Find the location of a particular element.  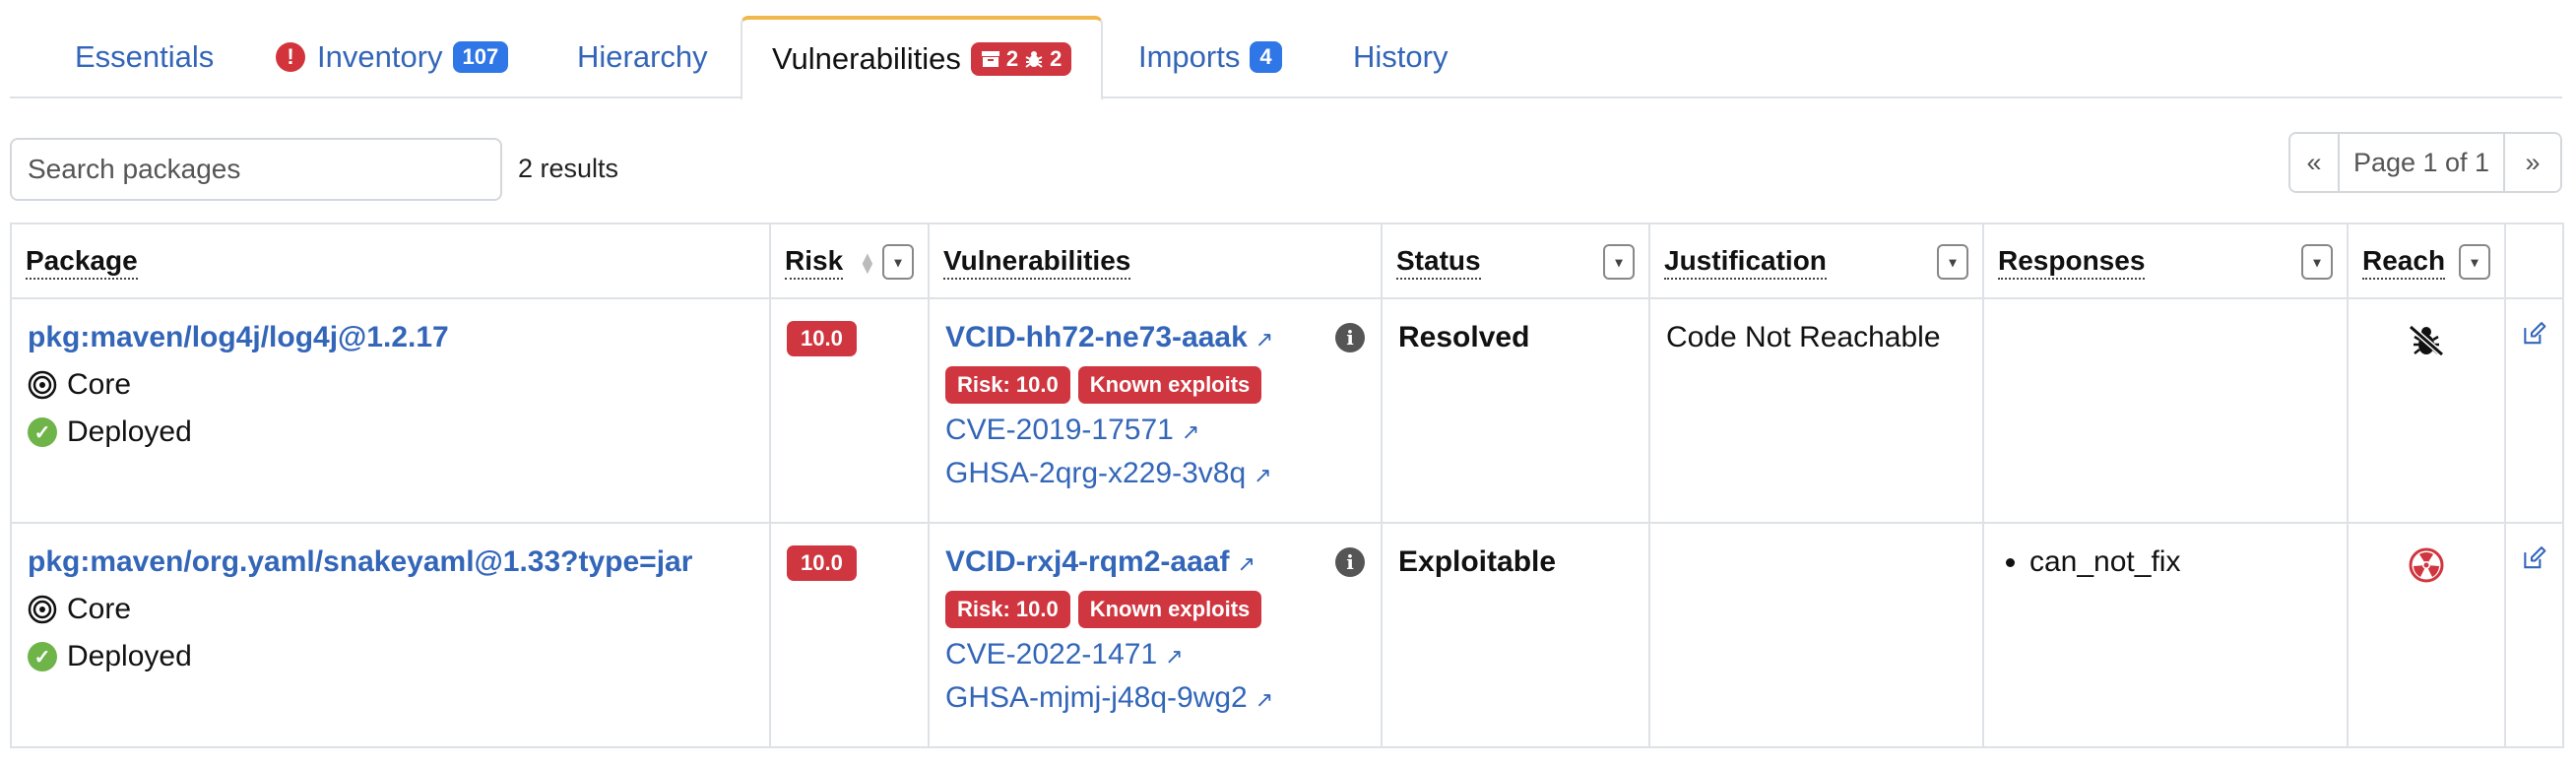

column-header-vulnerabilities: Vulnerabilities is located at coordinates (1155, 261).